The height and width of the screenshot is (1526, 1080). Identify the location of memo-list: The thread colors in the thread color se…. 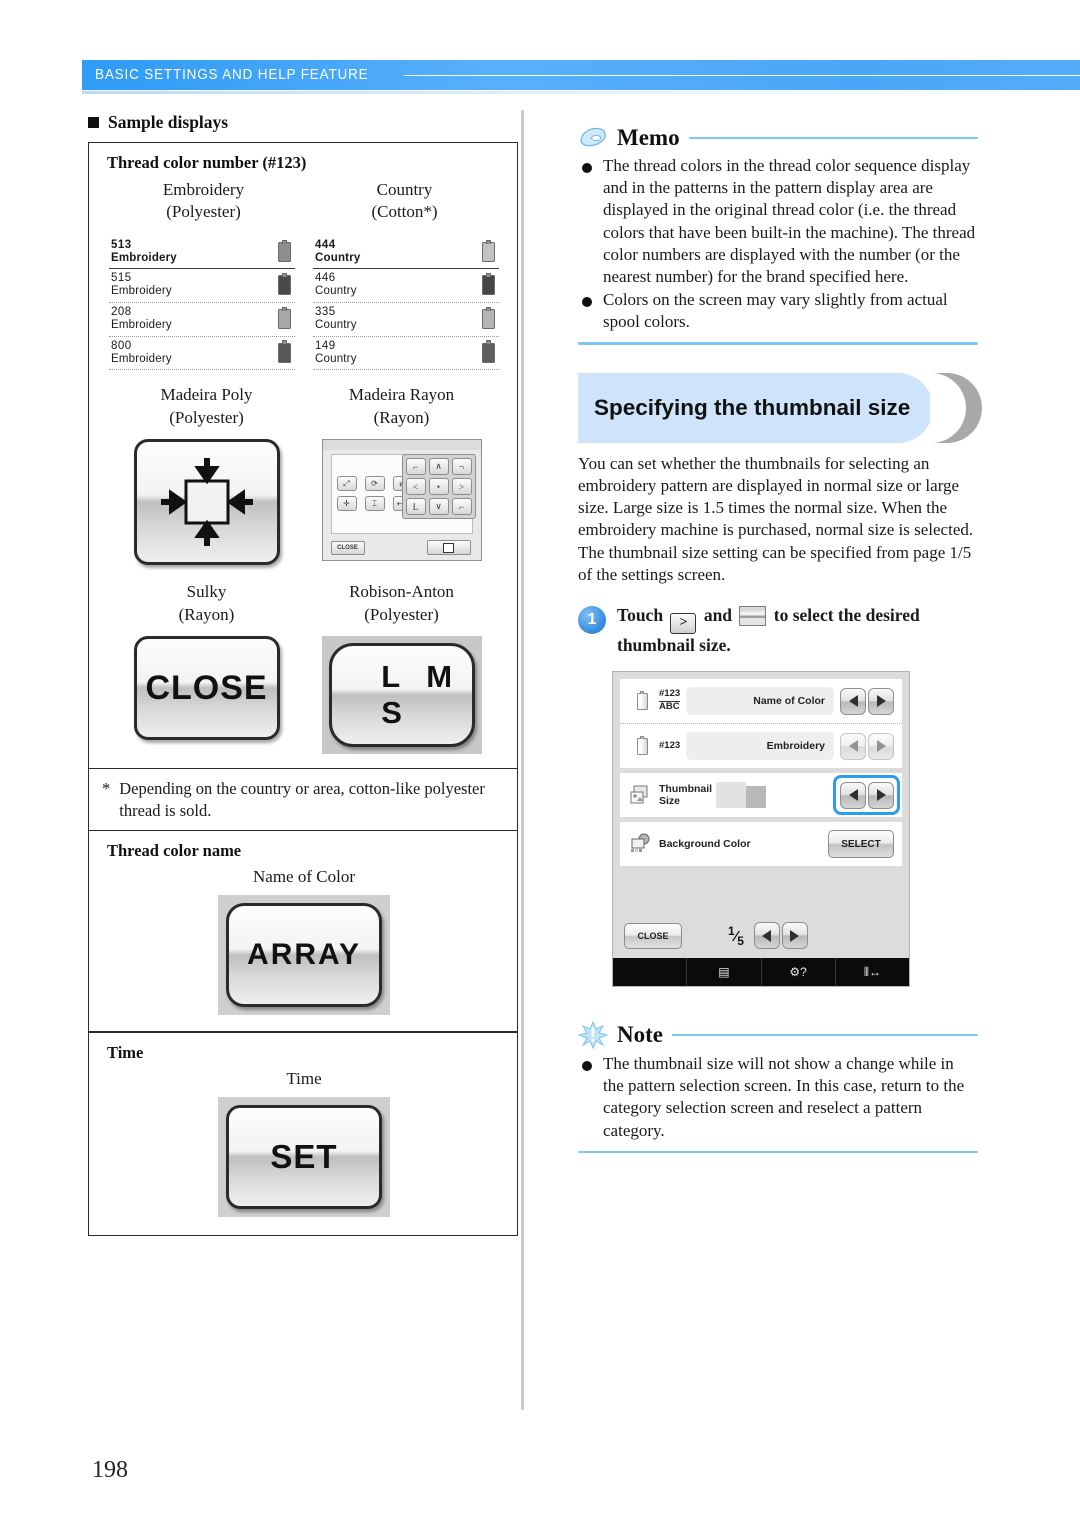
(778, 244).